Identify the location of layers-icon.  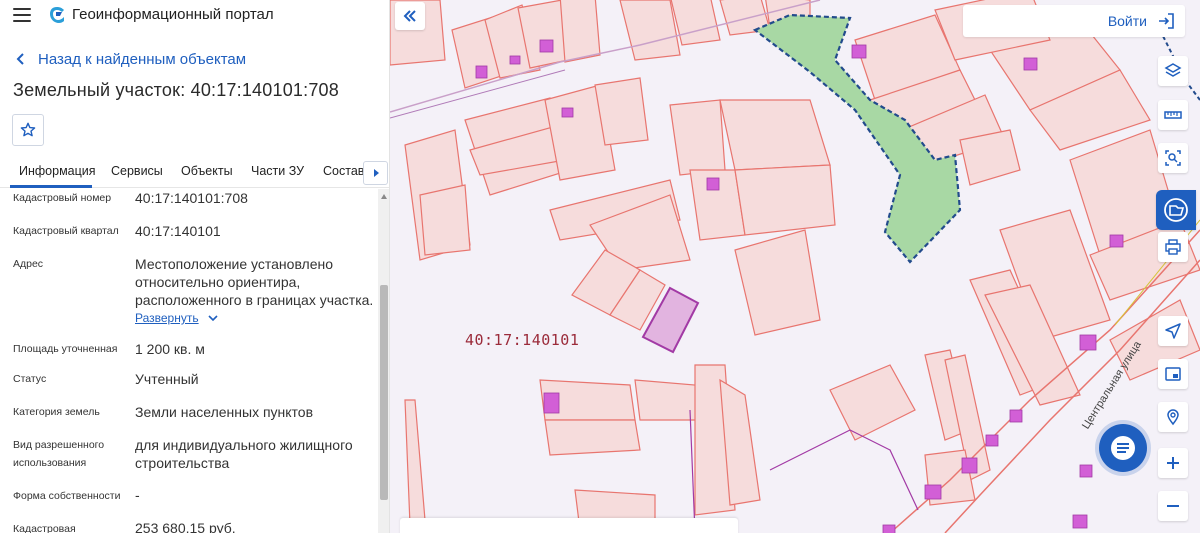
(1173, 70).